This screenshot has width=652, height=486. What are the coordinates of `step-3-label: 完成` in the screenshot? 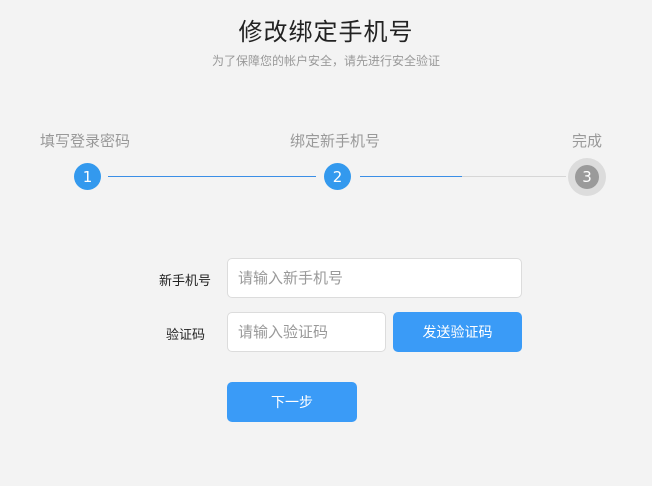 It's located at (587, 141).